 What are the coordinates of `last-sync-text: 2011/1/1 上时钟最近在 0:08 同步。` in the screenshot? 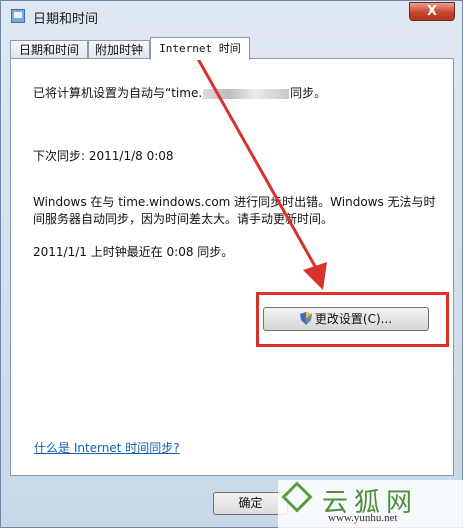 It's located at (133, 252).